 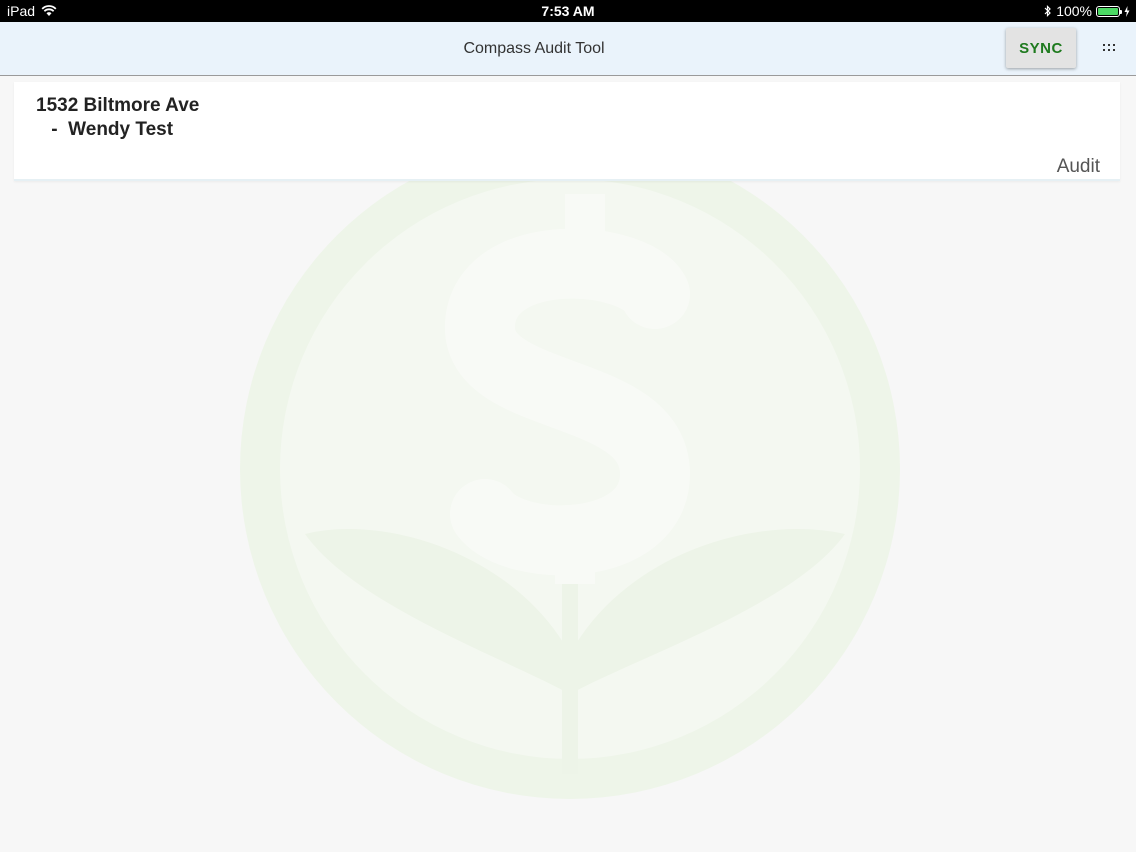 What do you see at coordinates (1074, 11) in the screenshot?
I see `battery-percent: 100%` at bounding box center [1074, 11].